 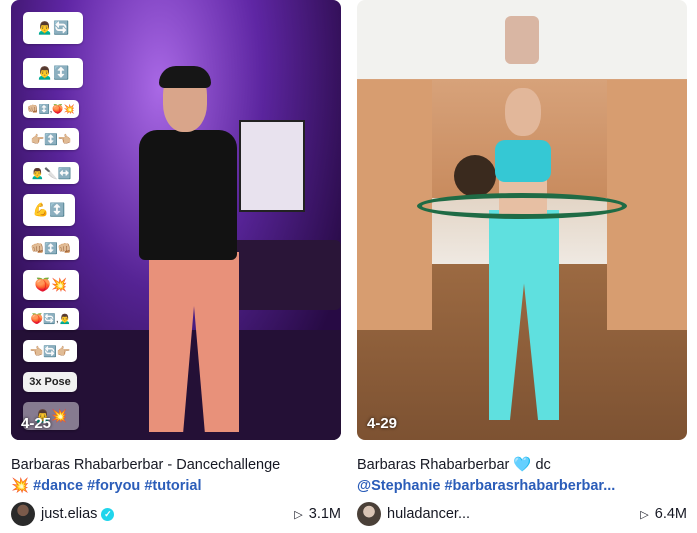 I want to click on ceiling-lamp, so click(x=522, y=40).